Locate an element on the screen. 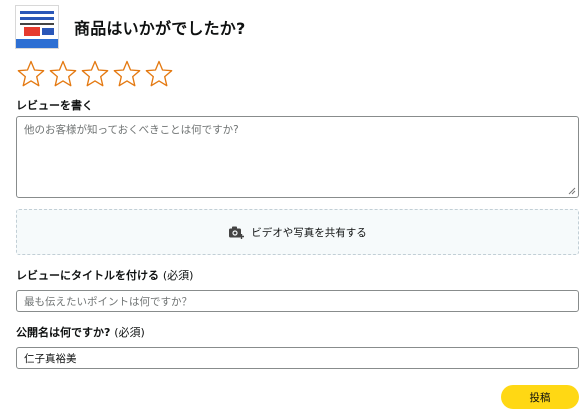 This screenshot has width=580, height=411. product-thumbnail is located at coordinates (37, 27).